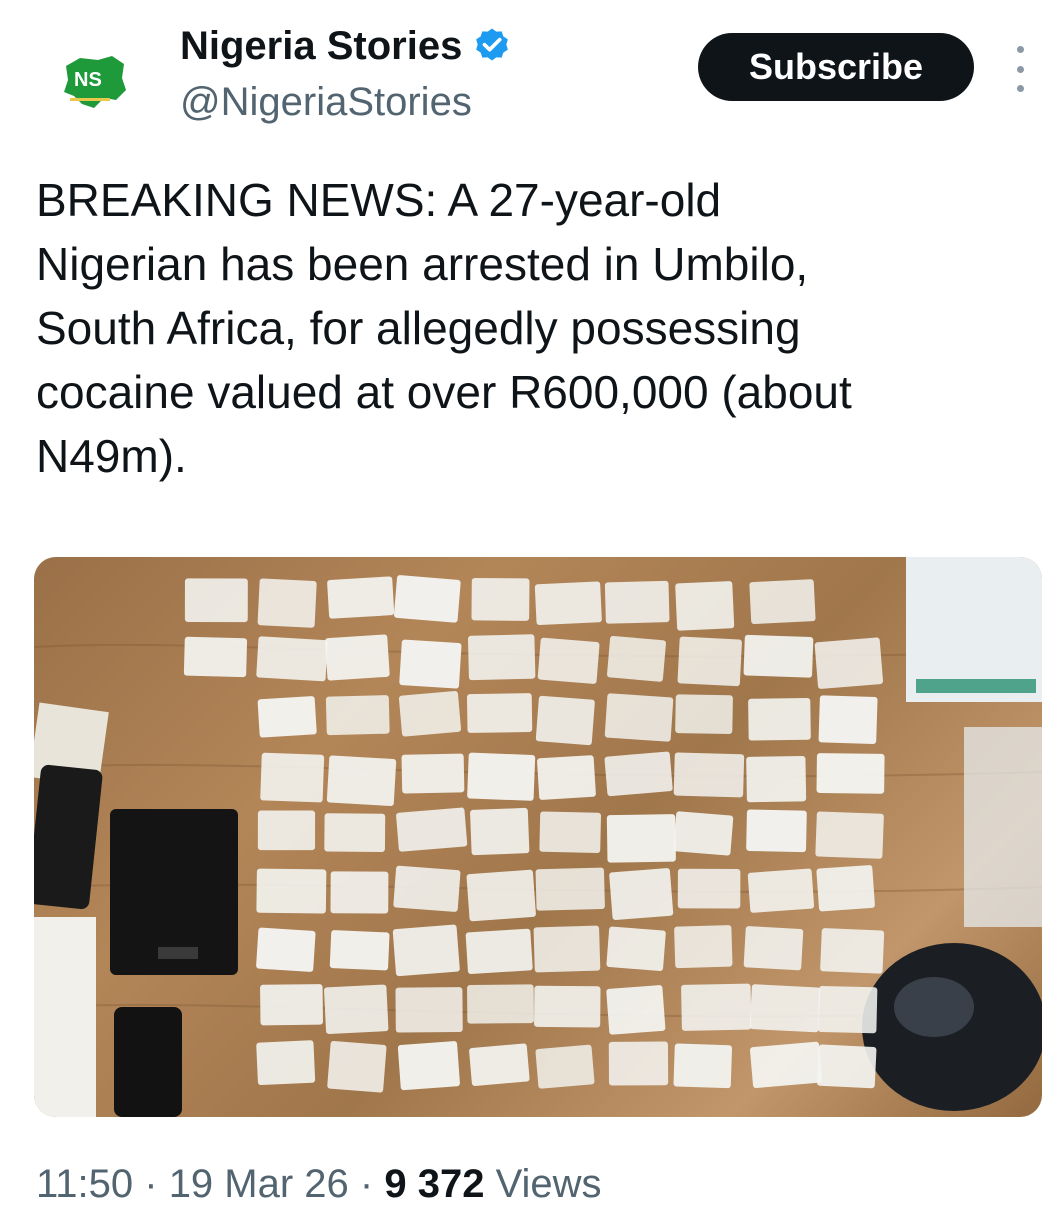 Image resolution: width=1042 pixels, height=1210 pixels. I want to click on tweet-date: 19 Mar 26, so click(259, 1184).